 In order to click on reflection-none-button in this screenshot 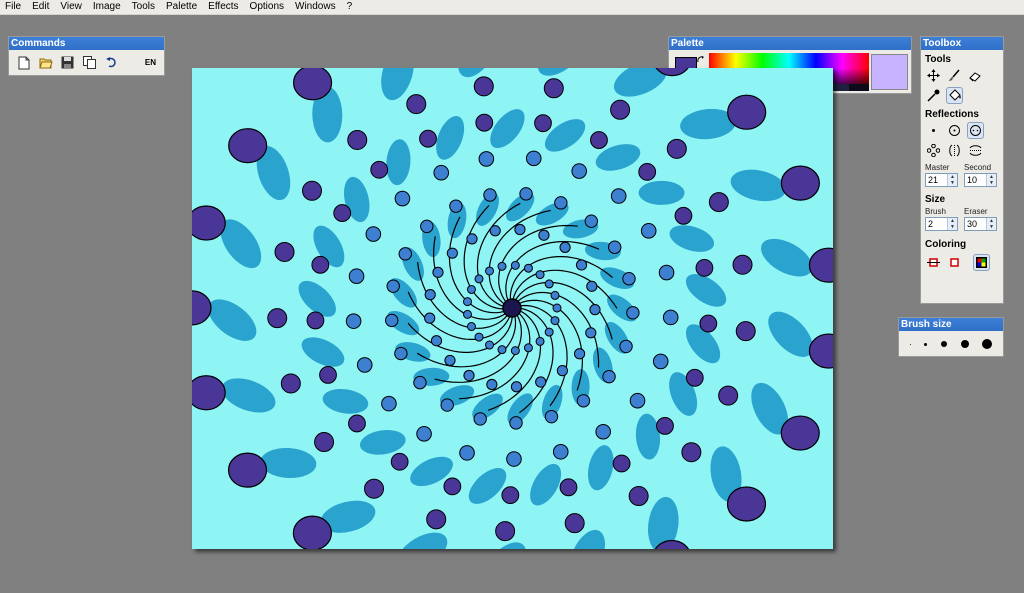, I will do `click(933, 130)`.